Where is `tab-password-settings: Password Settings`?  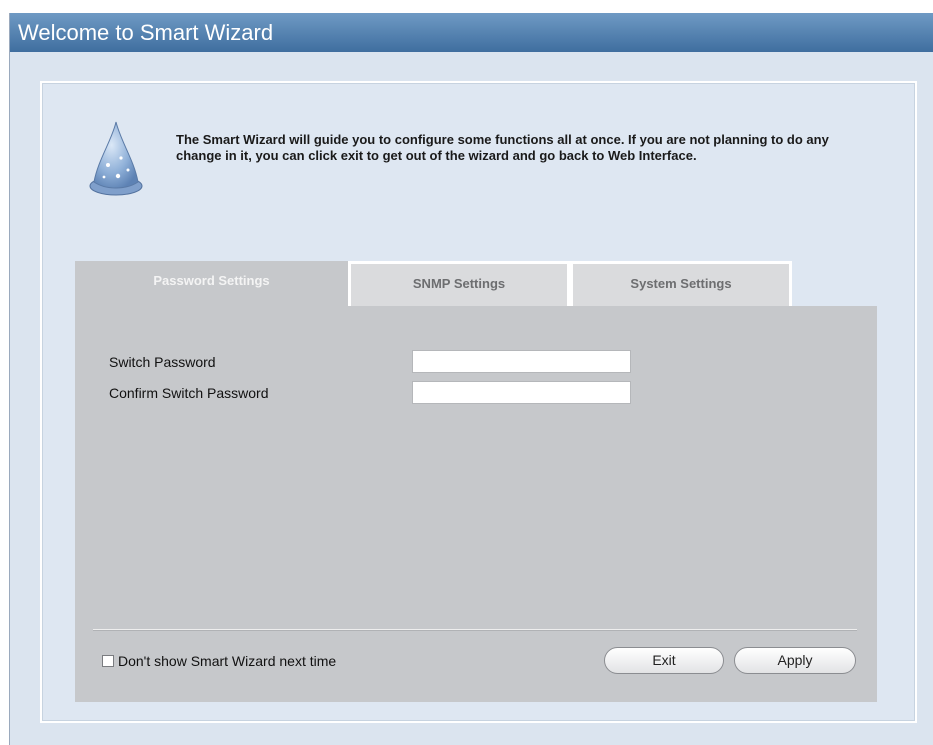
tab-password-settings: Password Settings is located at coordinates (211, 283).